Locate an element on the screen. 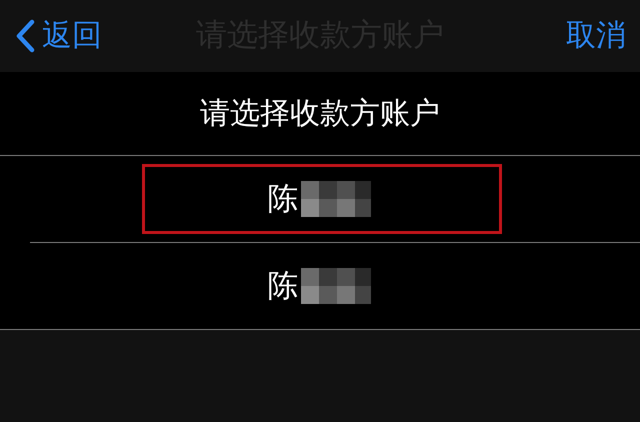 The image size is (640, 422). cancel-button: 取消 is located at coordinates (596, 36).